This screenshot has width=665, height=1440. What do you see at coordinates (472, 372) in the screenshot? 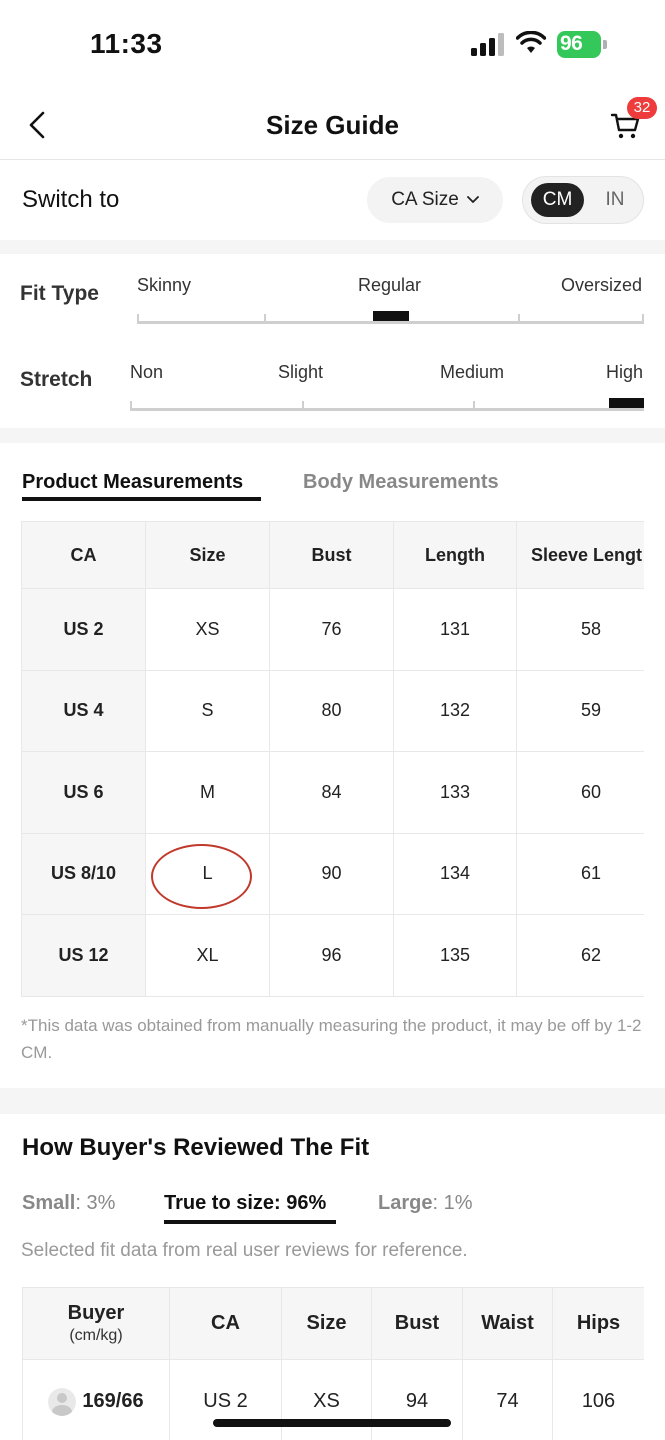
I see `stretch-option-medium: Medium` at bounding box center [472, 372].